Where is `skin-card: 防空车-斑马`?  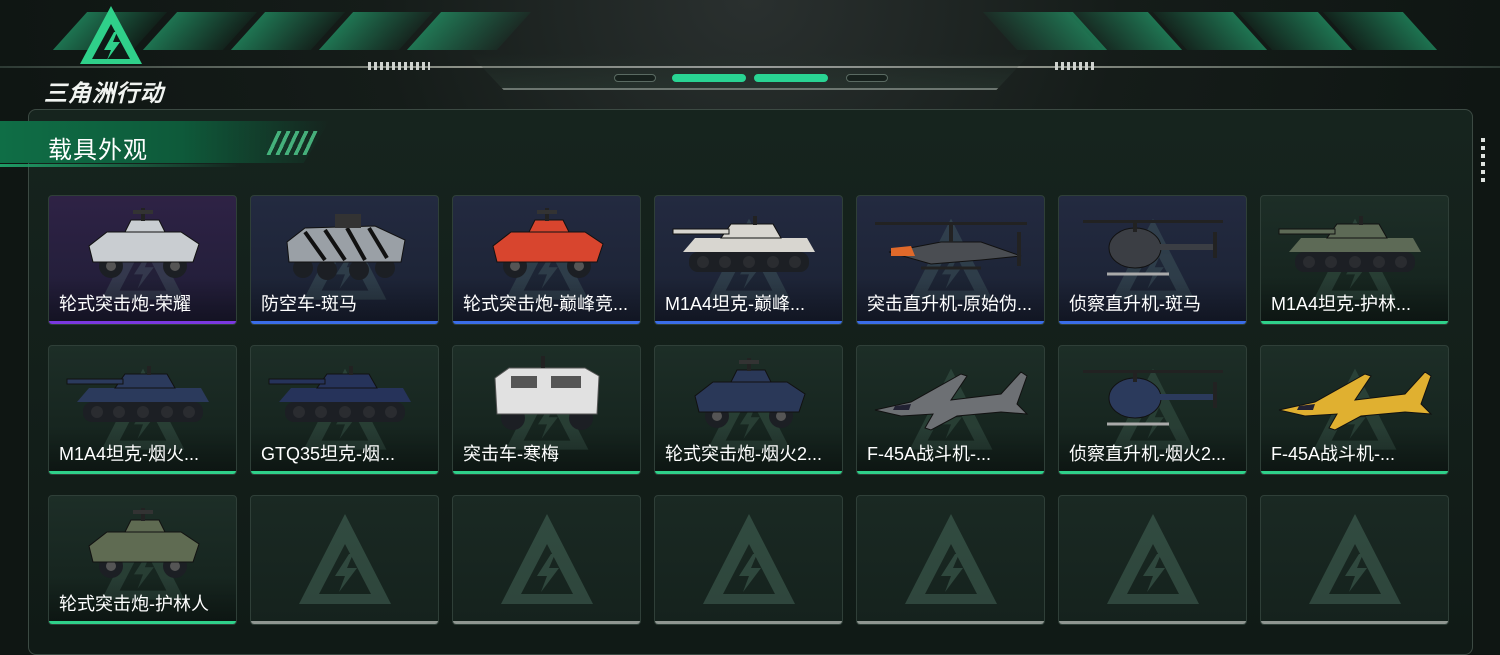 skin-card: 防空车-斑马 is located at coordinates (344, 260).